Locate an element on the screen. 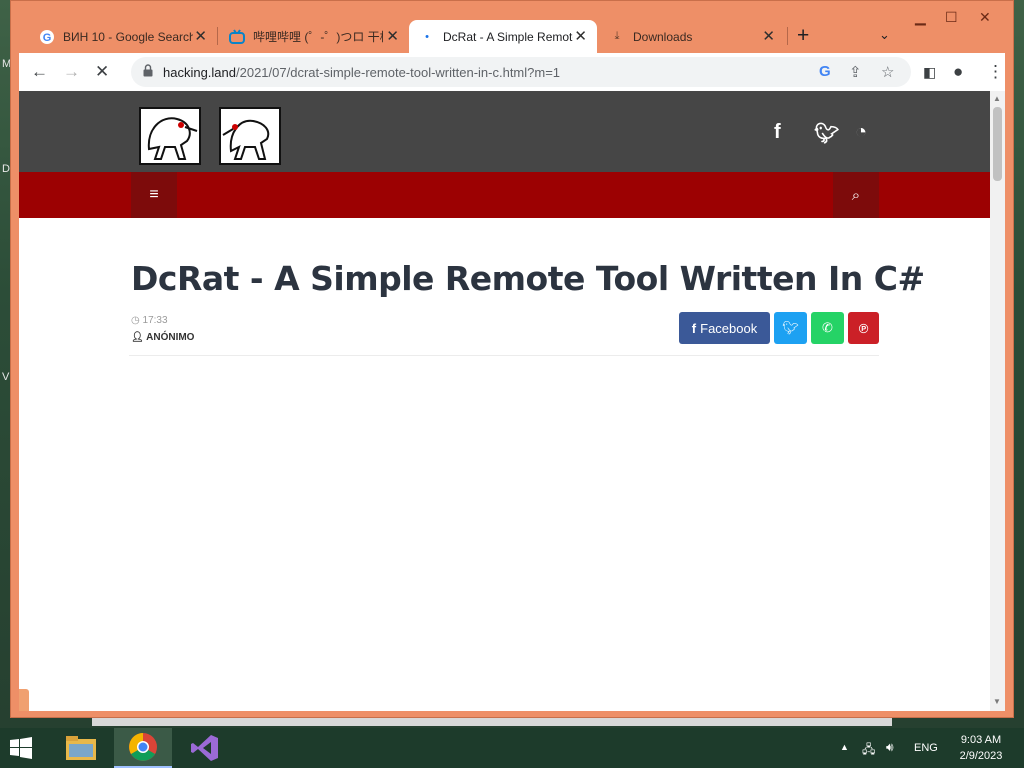 This screenshot has width=1024, height=768. header-divider is located at coordinates (504, 355).